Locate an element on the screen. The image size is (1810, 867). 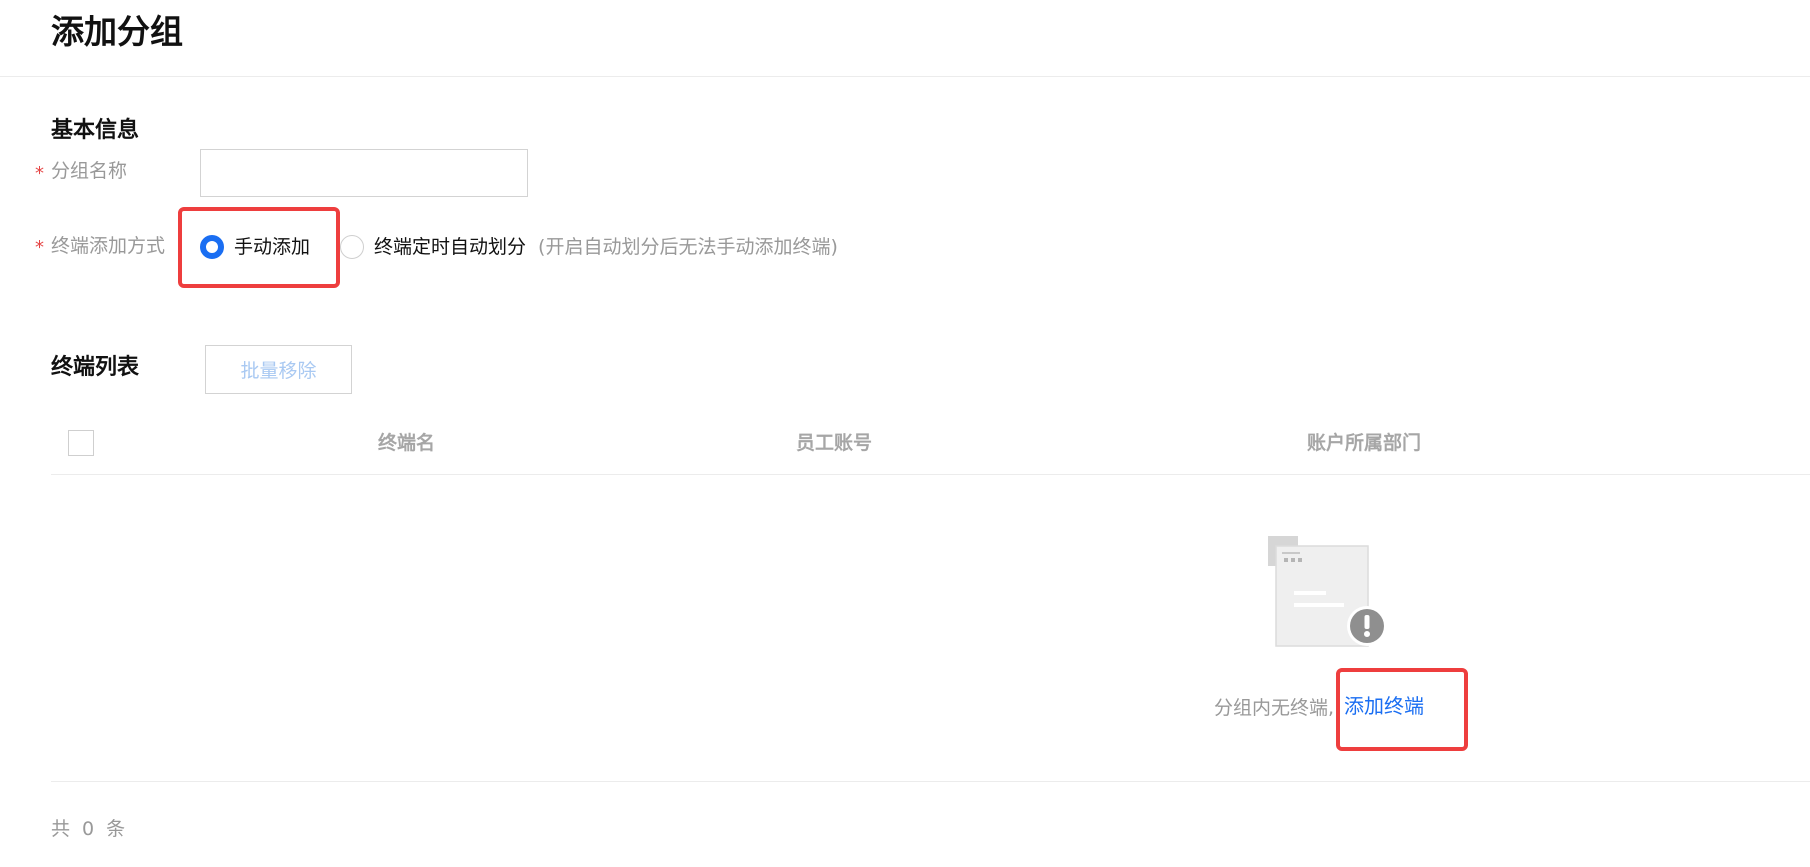
page-header: 添加分组 is located at coordinates (905, 38).